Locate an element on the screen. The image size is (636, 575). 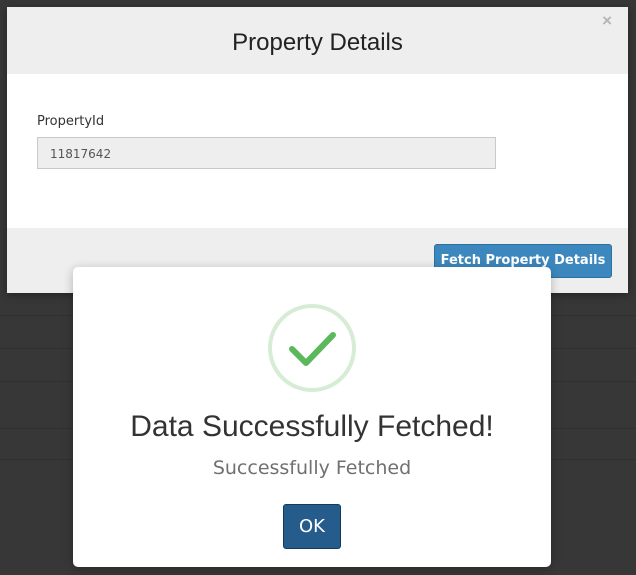
modal-title: Property Details is located at coordinates (317, 42).